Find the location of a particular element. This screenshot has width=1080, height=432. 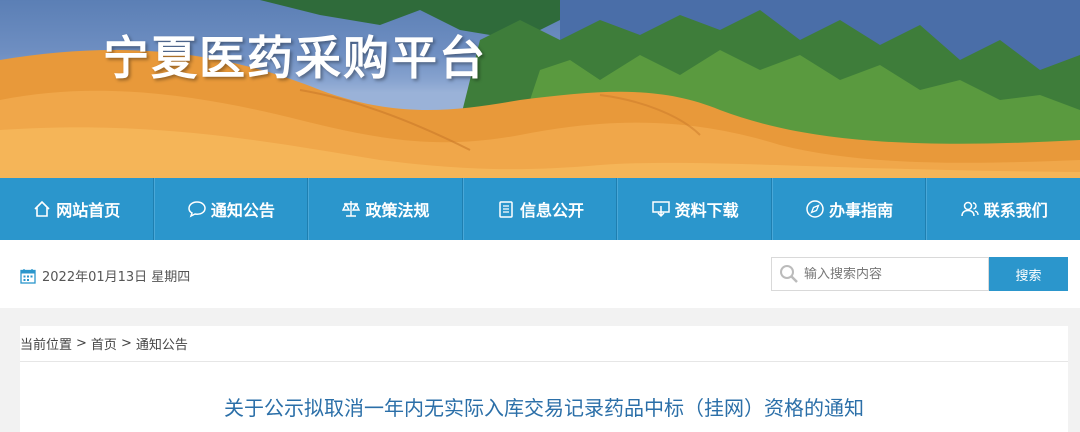

nav-item-label: 办事指南 is located at coordinates (861, 210).